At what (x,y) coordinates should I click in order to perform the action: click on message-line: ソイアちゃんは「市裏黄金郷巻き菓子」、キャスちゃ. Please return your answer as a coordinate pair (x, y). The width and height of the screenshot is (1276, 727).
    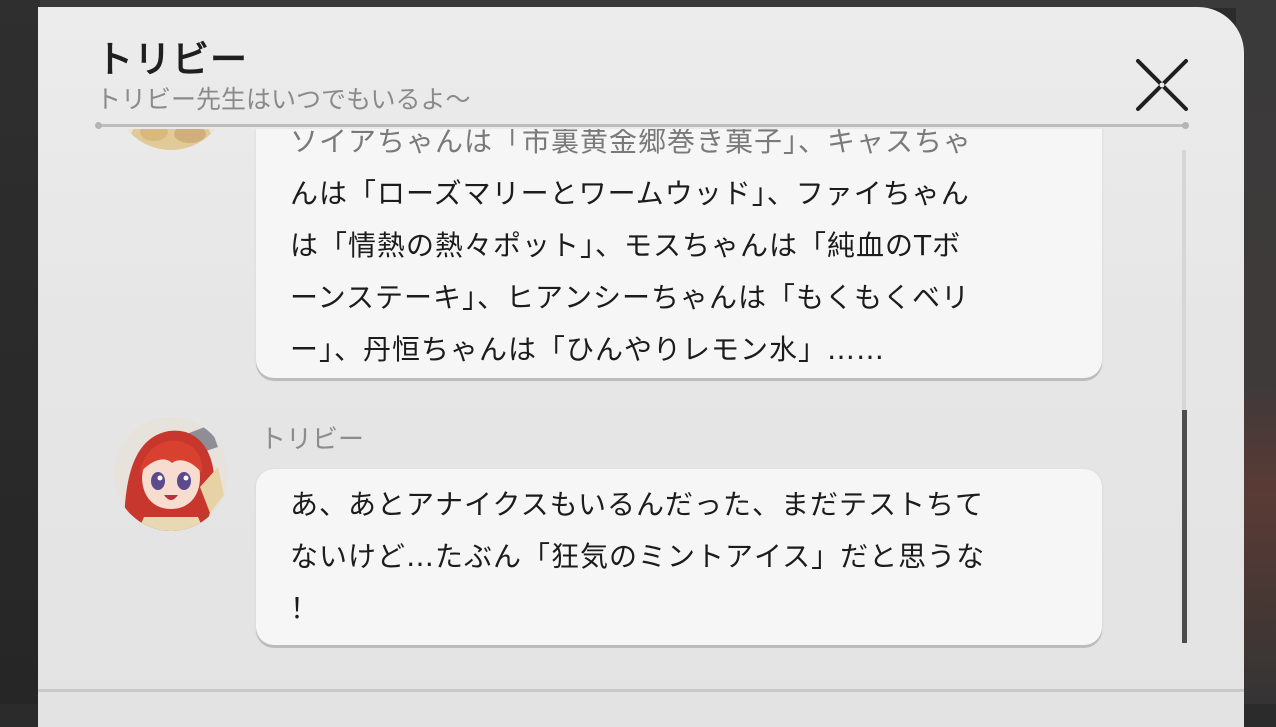
    Looking at the image, I should click on (631, 143).